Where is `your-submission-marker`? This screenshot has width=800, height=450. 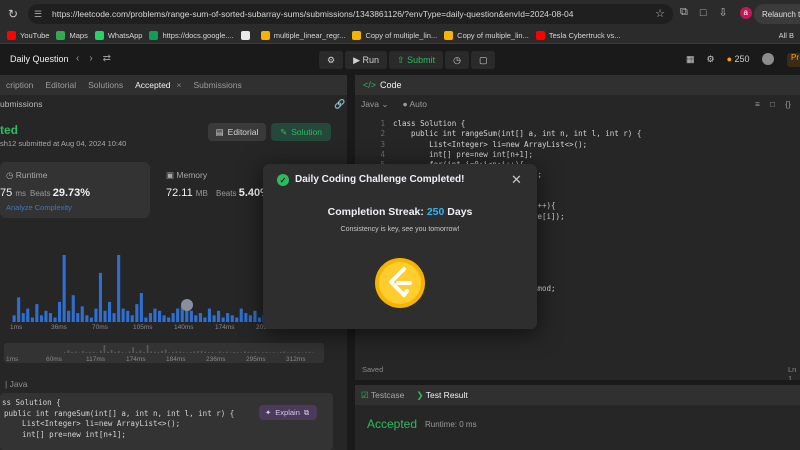 your-submission-marker is located at coordinates (187, 305).